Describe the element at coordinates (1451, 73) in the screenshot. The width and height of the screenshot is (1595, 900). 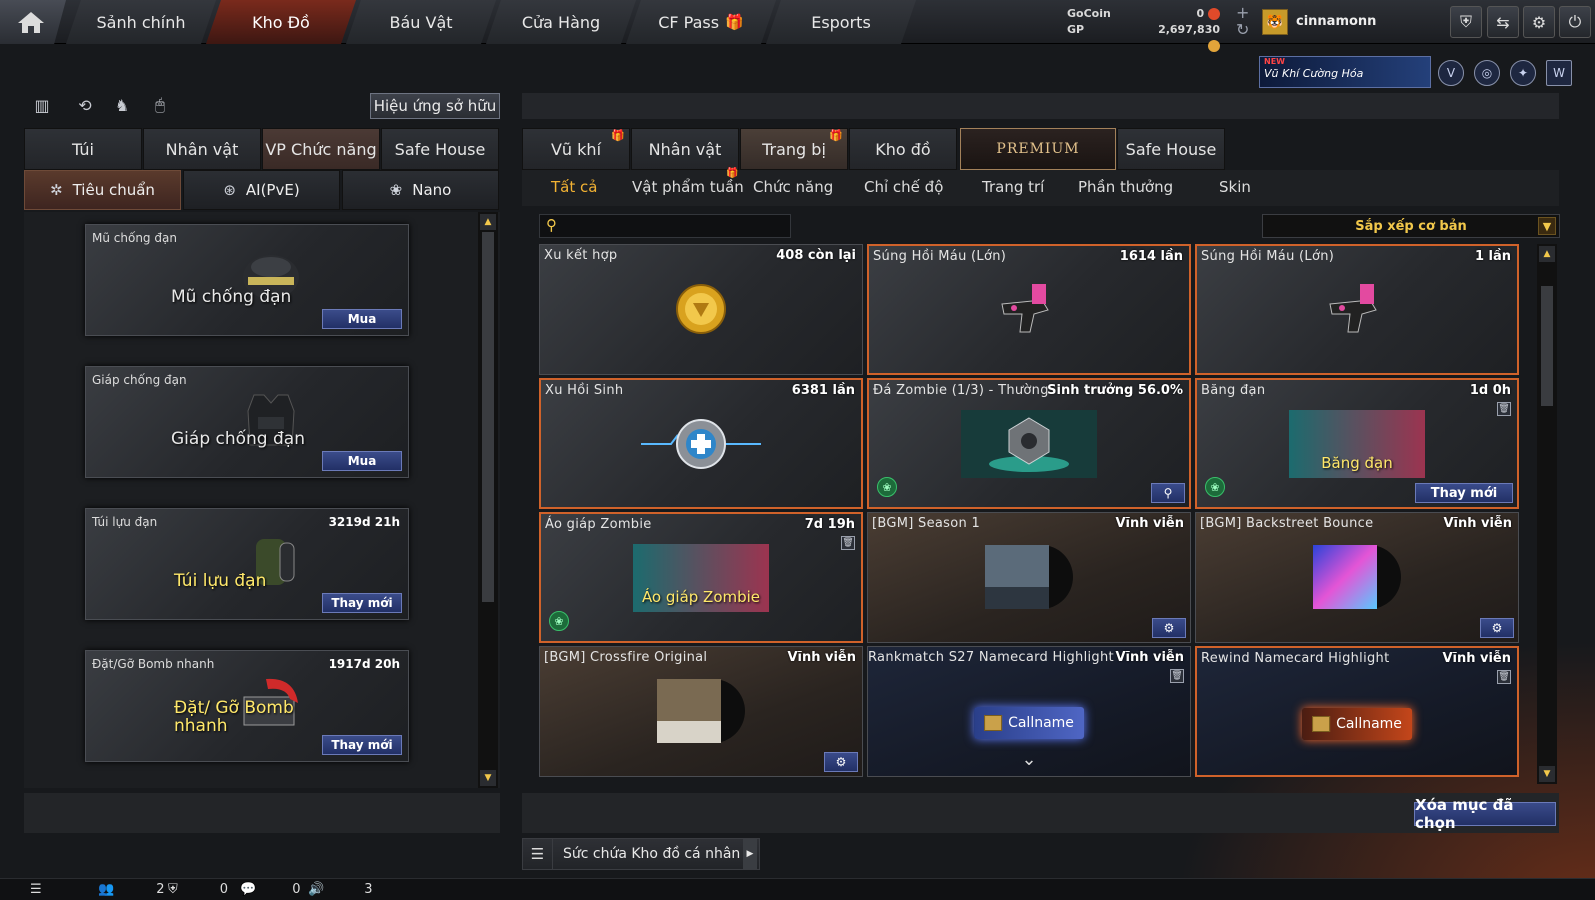
I see `event-v-icon: V` at that location.